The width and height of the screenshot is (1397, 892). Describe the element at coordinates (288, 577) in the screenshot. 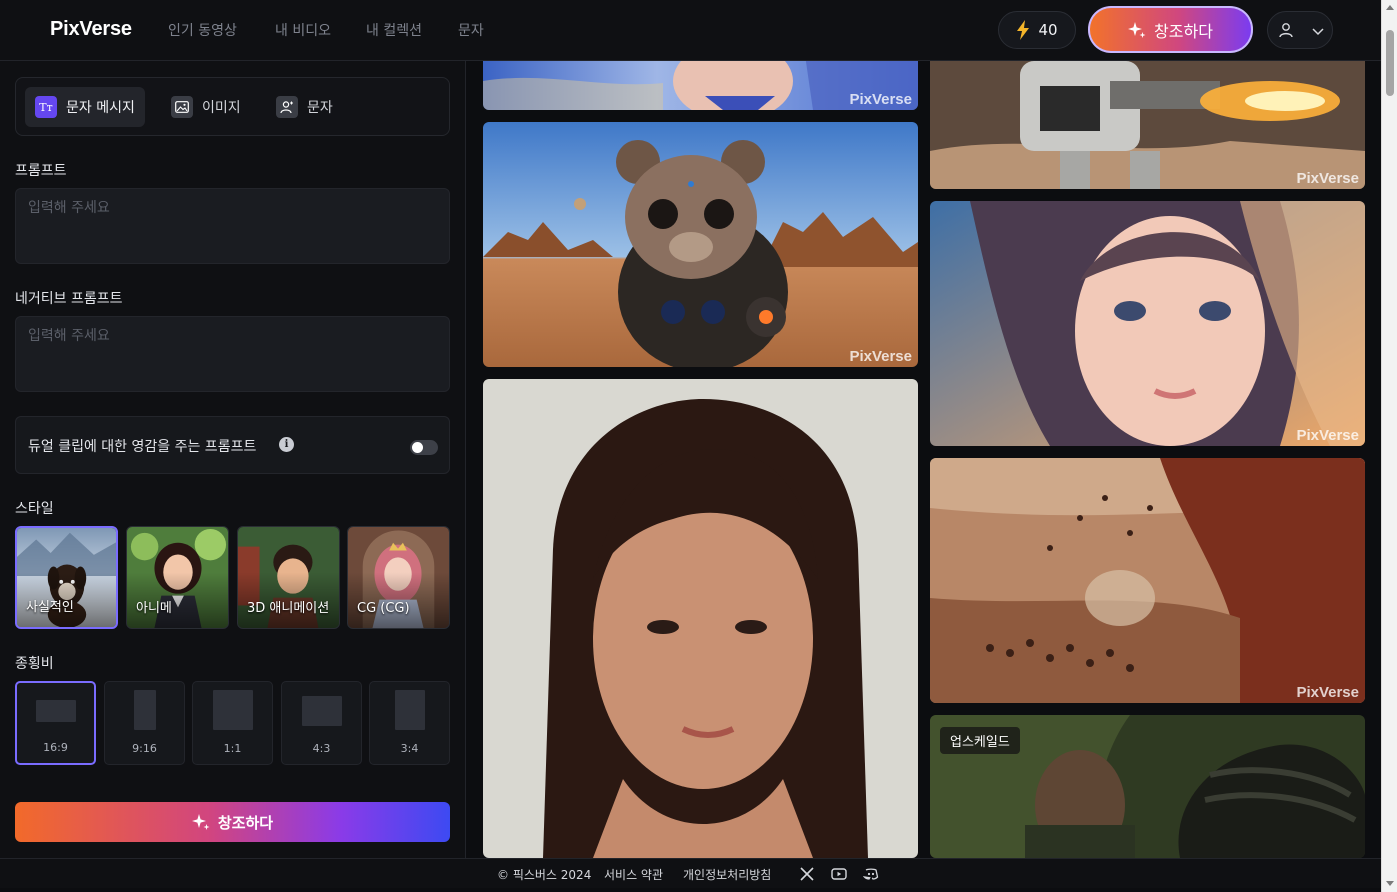

I see `style-option-3d-animation: 3D 애니메이션` at that location.